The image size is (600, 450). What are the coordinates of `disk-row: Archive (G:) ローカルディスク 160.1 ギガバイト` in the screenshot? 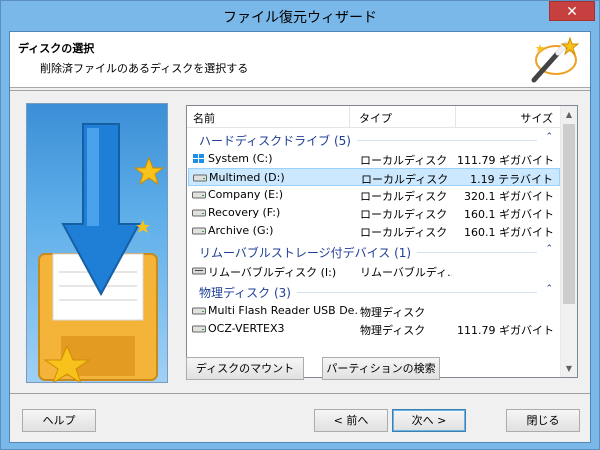 It's located at (374, 231).